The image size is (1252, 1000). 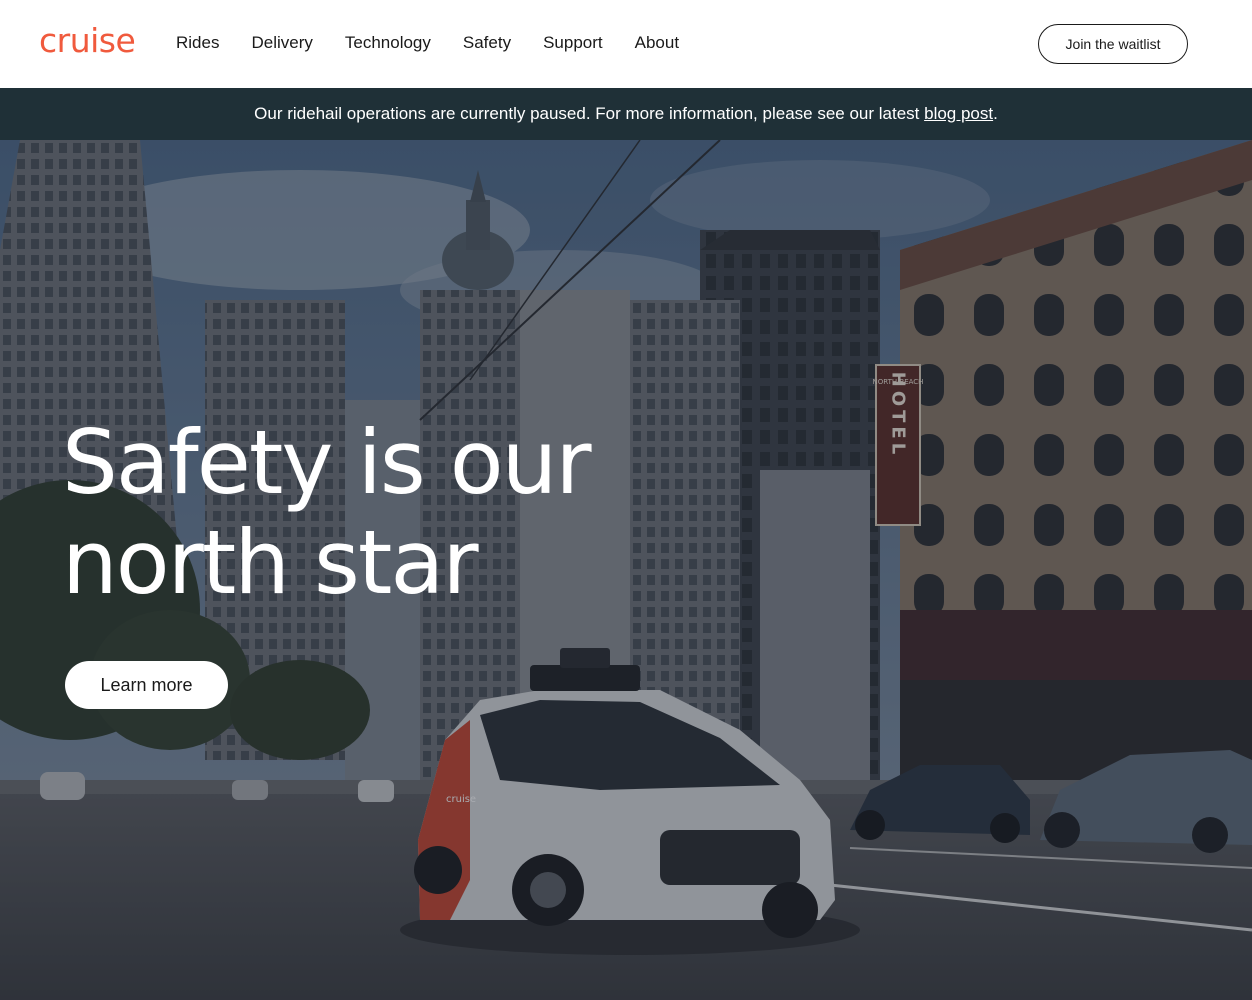 What do you see at coordinates (1113, 44) in the screenshot?
I see `join-waitlist-button: Join the waitlist` at bounding box center [1113, 44].